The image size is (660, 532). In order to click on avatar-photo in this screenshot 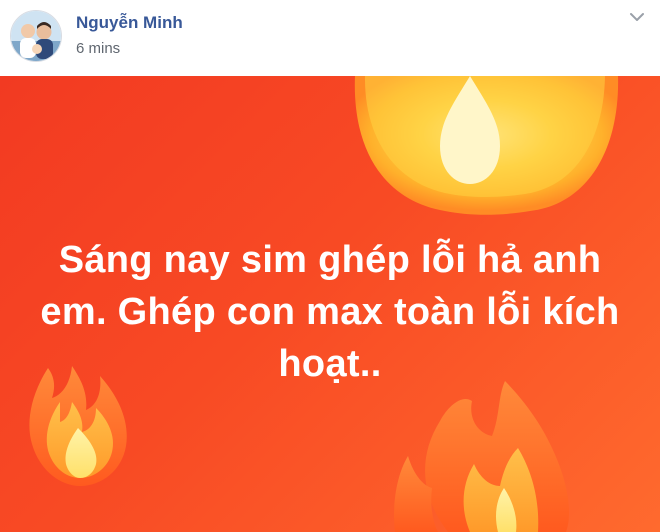, I will do `click(36, 36)`.